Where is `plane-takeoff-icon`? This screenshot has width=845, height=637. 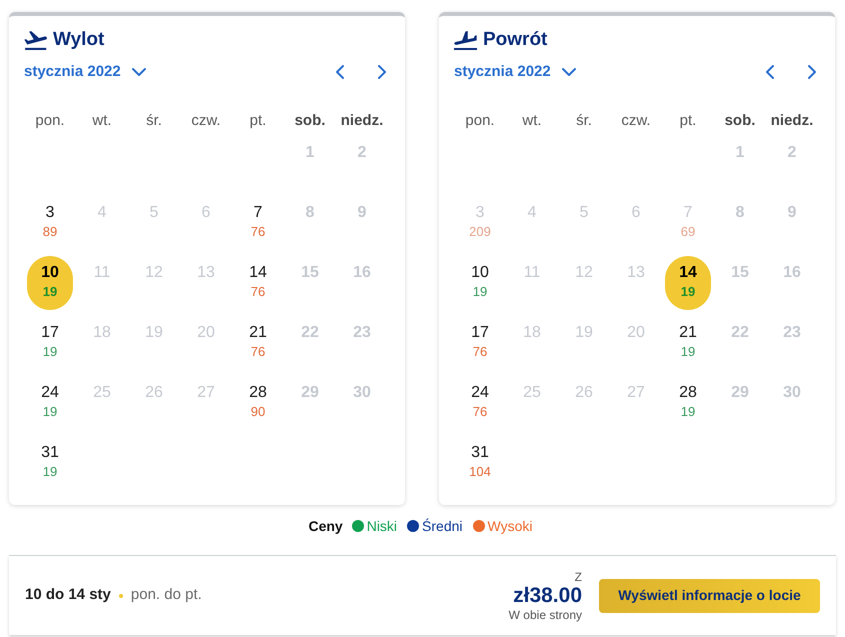
plane-takeoff-icon is located at coordinates (35, 40).